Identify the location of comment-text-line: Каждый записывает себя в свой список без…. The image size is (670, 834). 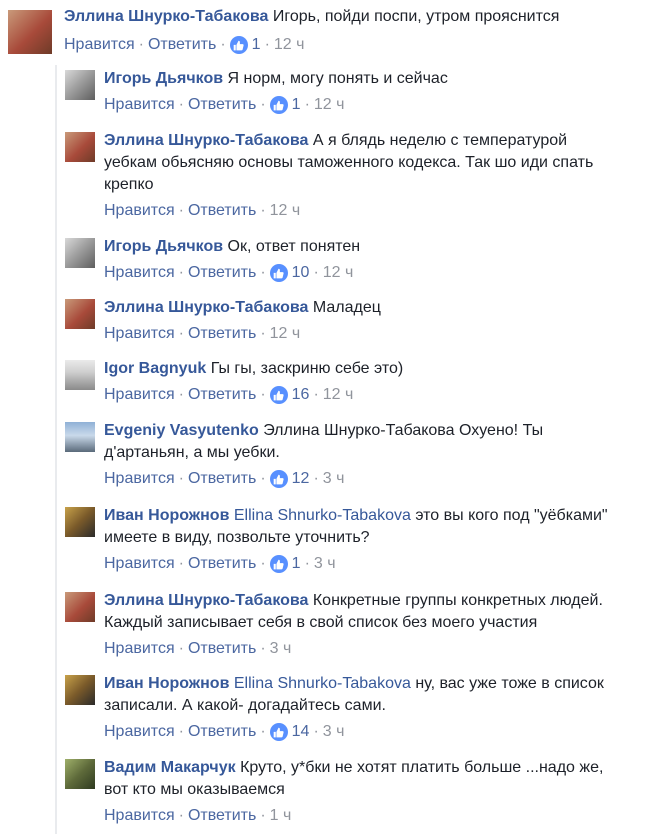
(321, 622).